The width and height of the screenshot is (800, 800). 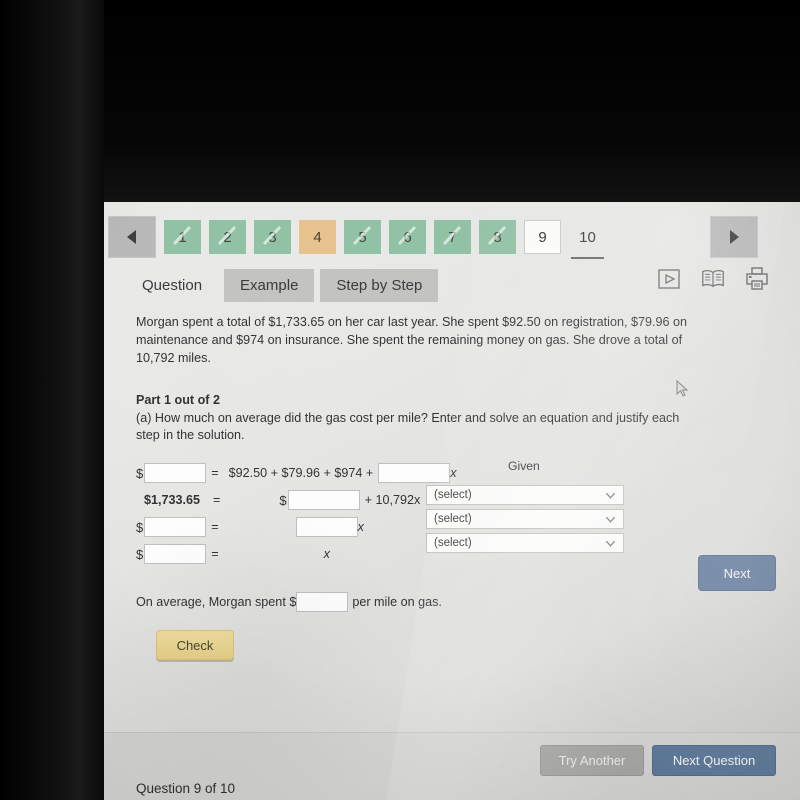 I want to click on next-button: Next, so click(x=737, y=573).